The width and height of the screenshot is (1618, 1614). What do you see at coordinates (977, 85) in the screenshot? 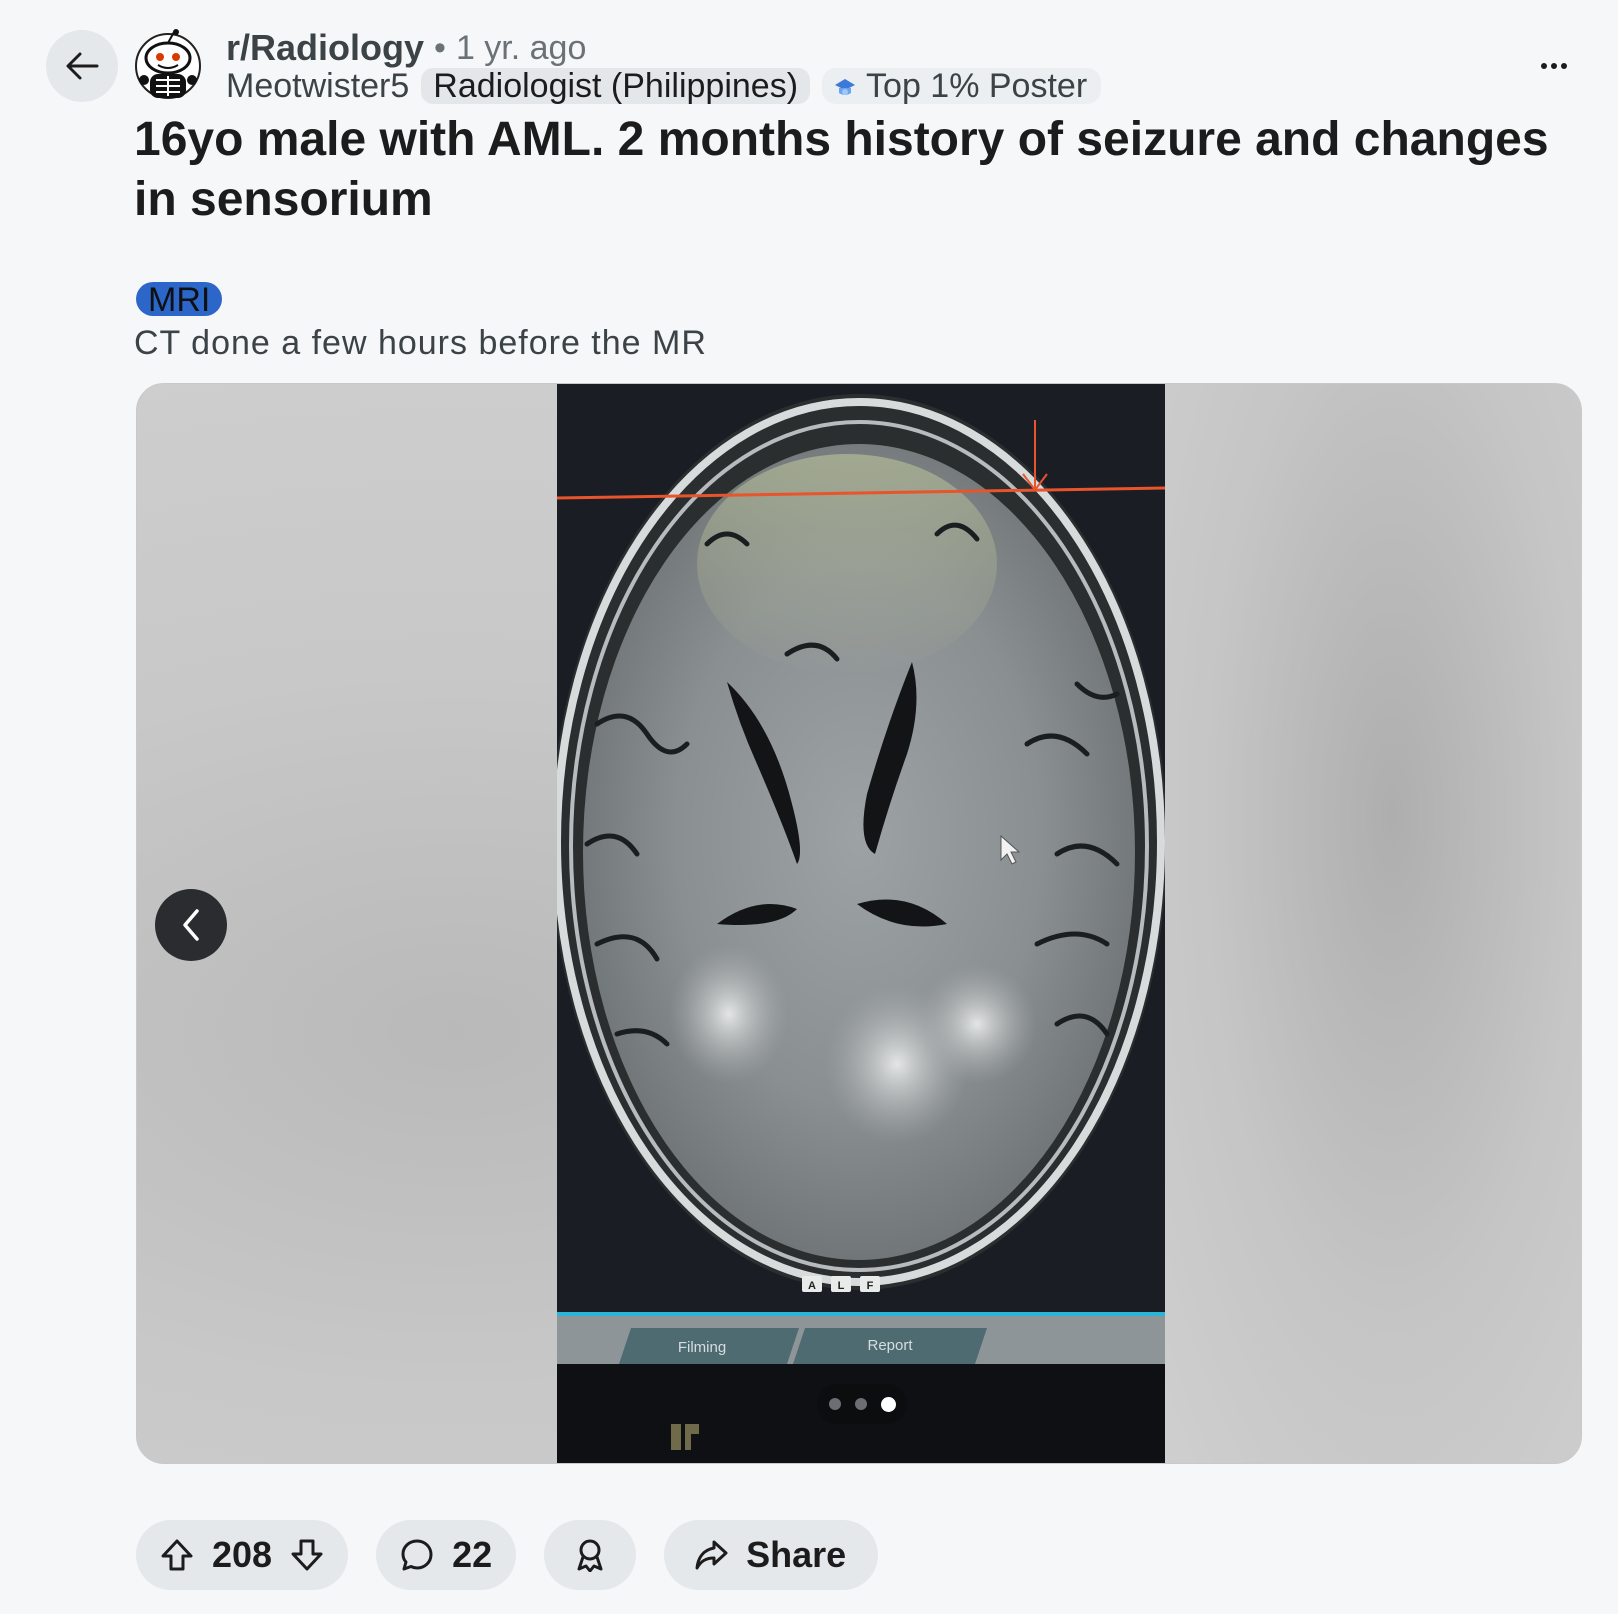
I see `top-poster-badge-label: Top 1% Poster` at bounding box center [977, 85].